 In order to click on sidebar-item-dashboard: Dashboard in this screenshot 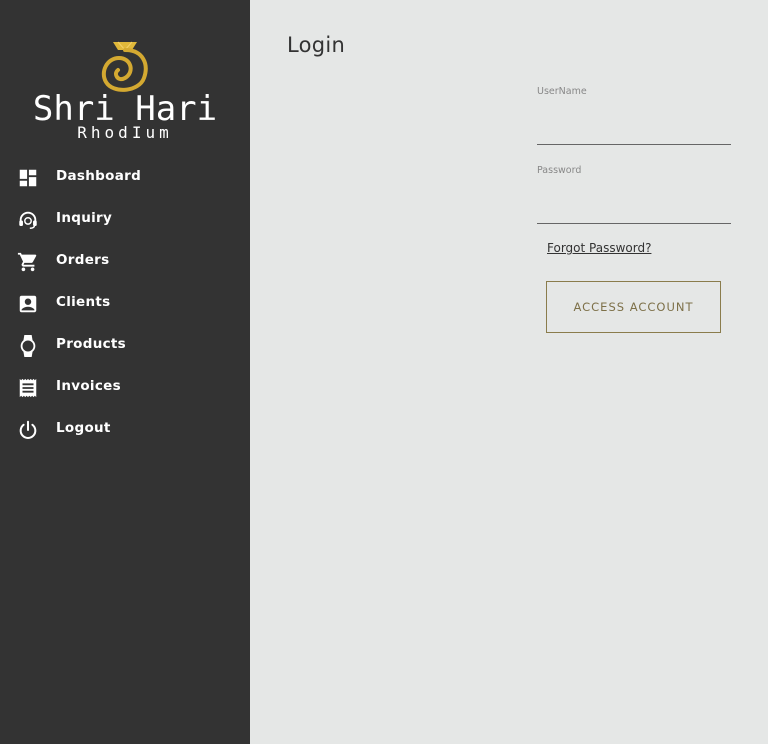, I will do `click(125, 177)`.